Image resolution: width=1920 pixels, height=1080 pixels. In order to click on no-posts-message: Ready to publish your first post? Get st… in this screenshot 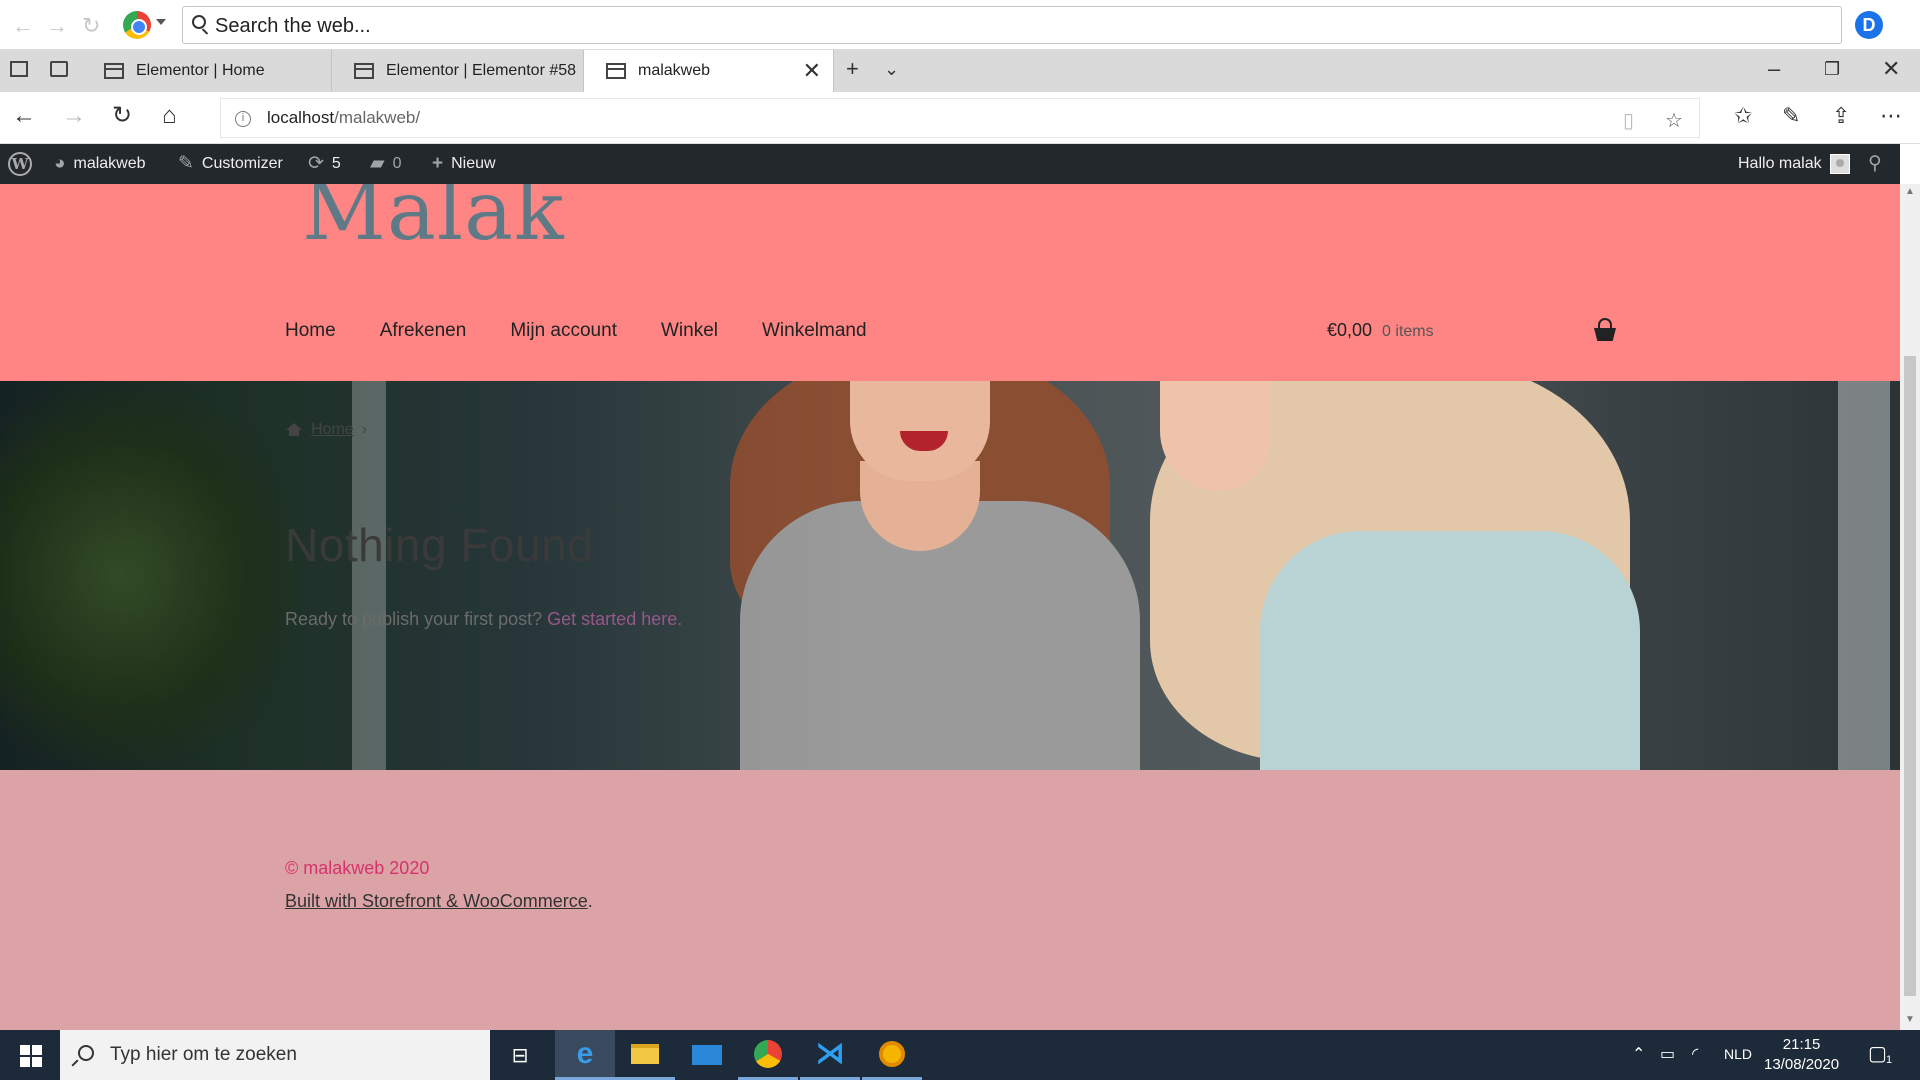, I will do `click(483, 619)`.